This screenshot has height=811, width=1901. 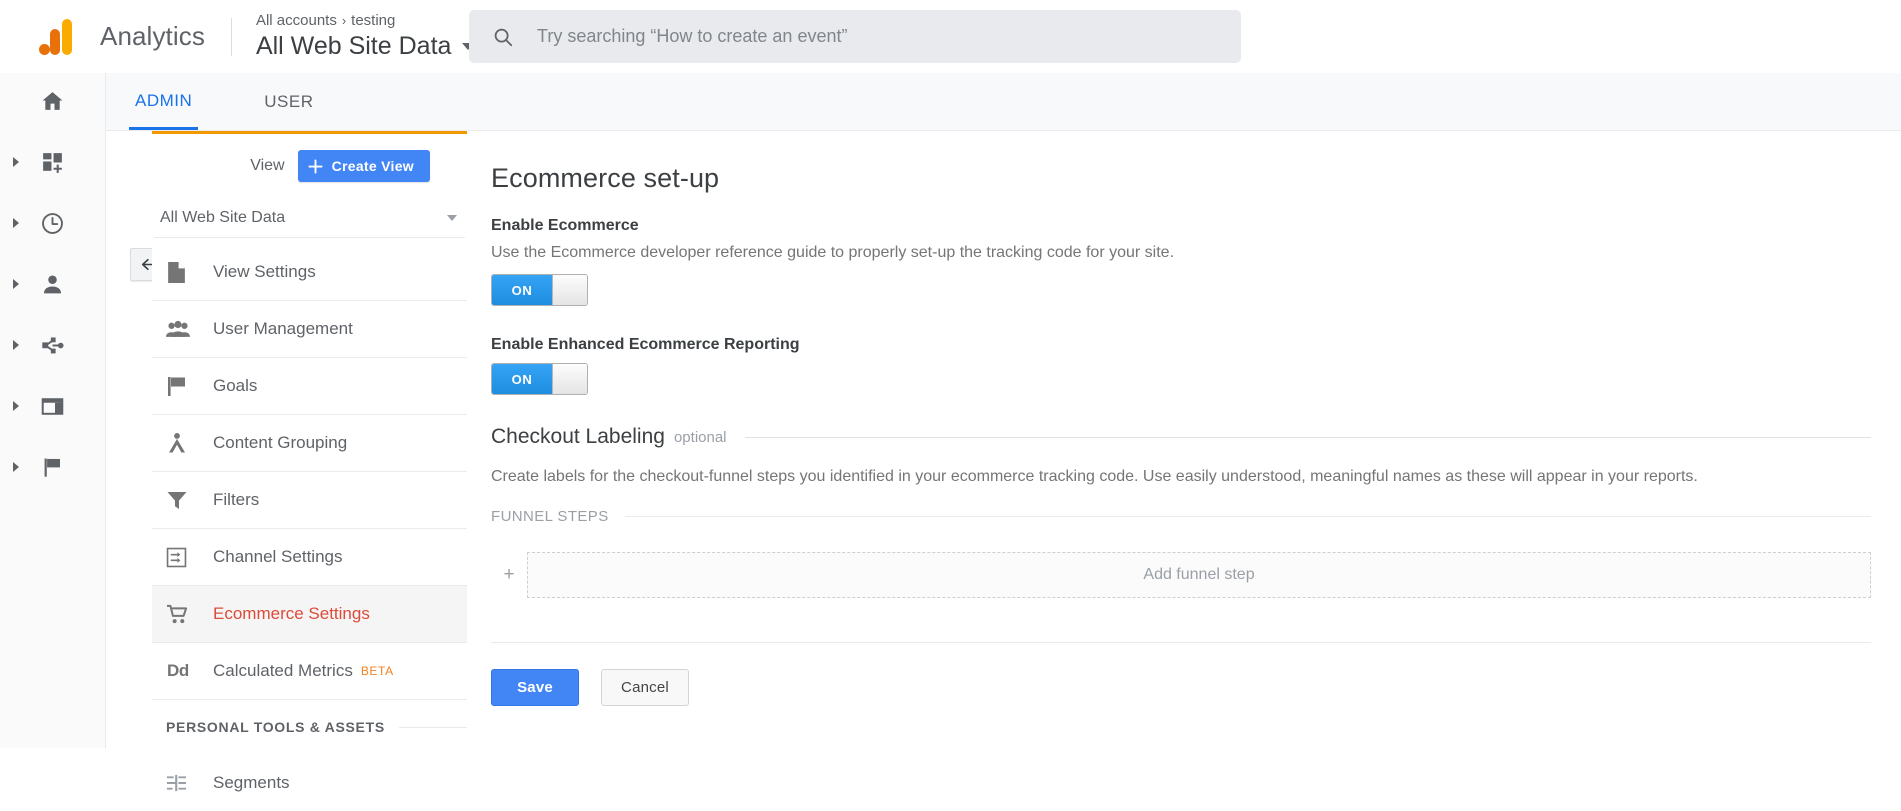 I want to click on rail-item-realtime, so click(x=52, y=223).